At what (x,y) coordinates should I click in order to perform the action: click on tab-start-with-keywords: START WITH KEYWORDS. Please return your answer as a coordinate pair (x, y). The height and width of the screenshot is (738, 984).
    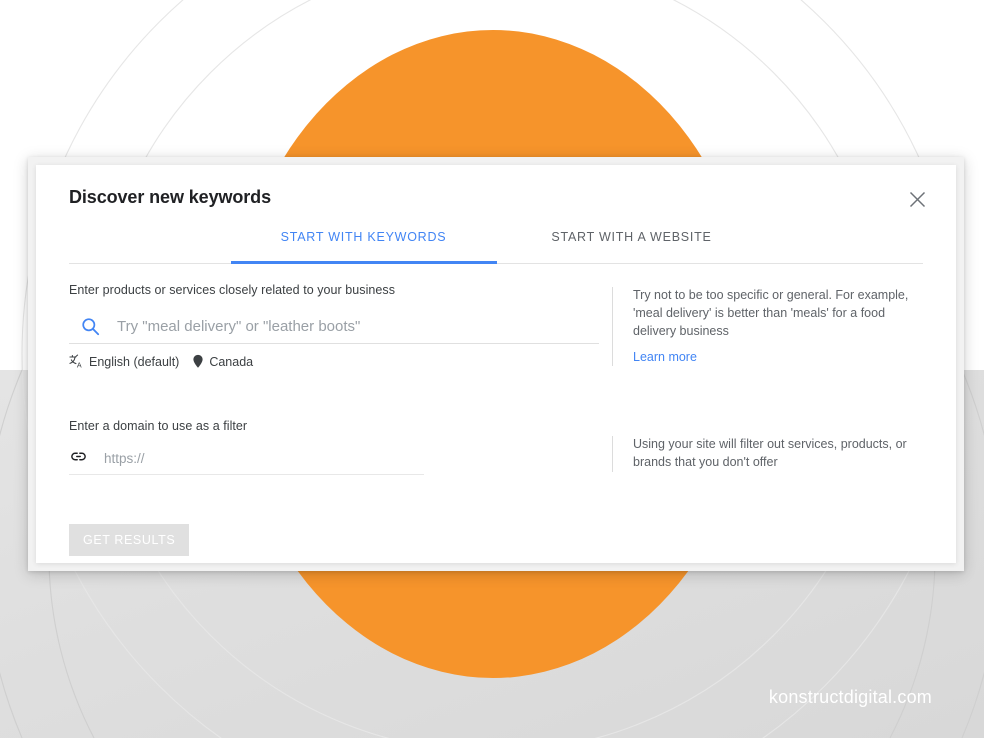
    Looking at the image, I should click on (363, 244).